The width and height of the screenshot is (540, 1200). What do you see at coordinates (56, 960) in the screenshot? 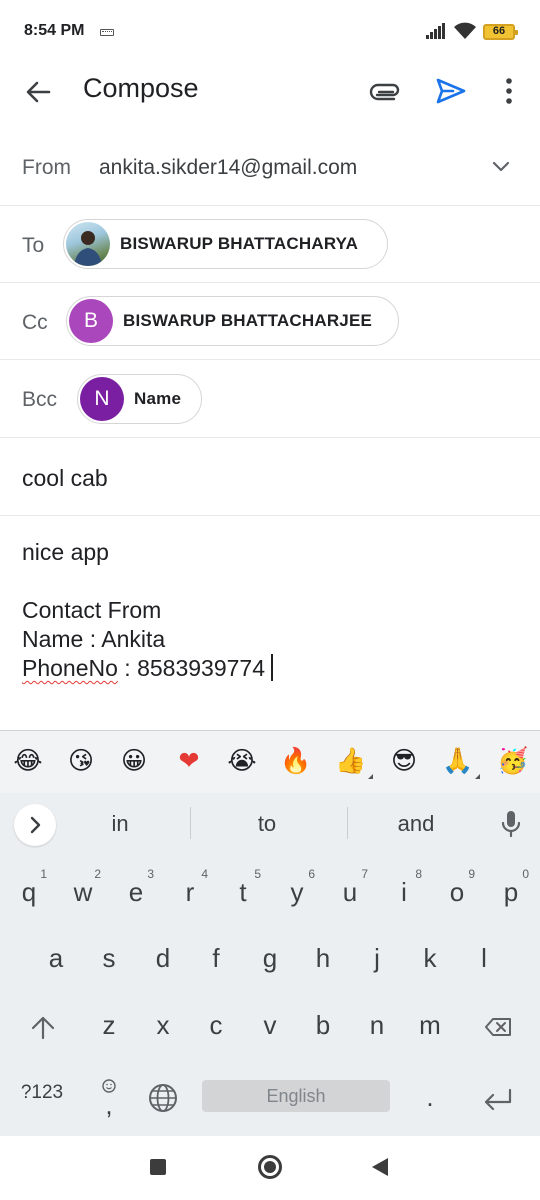
I see `key-a: a` at bounding box center [56, 960].